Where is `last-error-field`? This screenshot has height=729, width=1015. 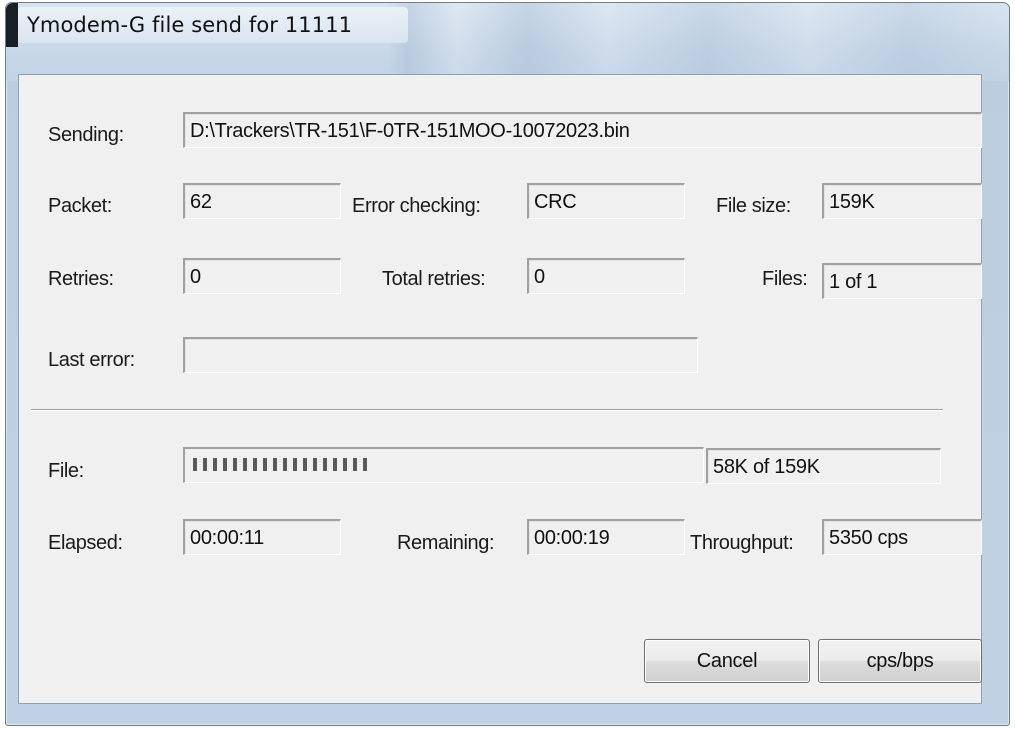 last-error-field is located at coordinates (440, 355).